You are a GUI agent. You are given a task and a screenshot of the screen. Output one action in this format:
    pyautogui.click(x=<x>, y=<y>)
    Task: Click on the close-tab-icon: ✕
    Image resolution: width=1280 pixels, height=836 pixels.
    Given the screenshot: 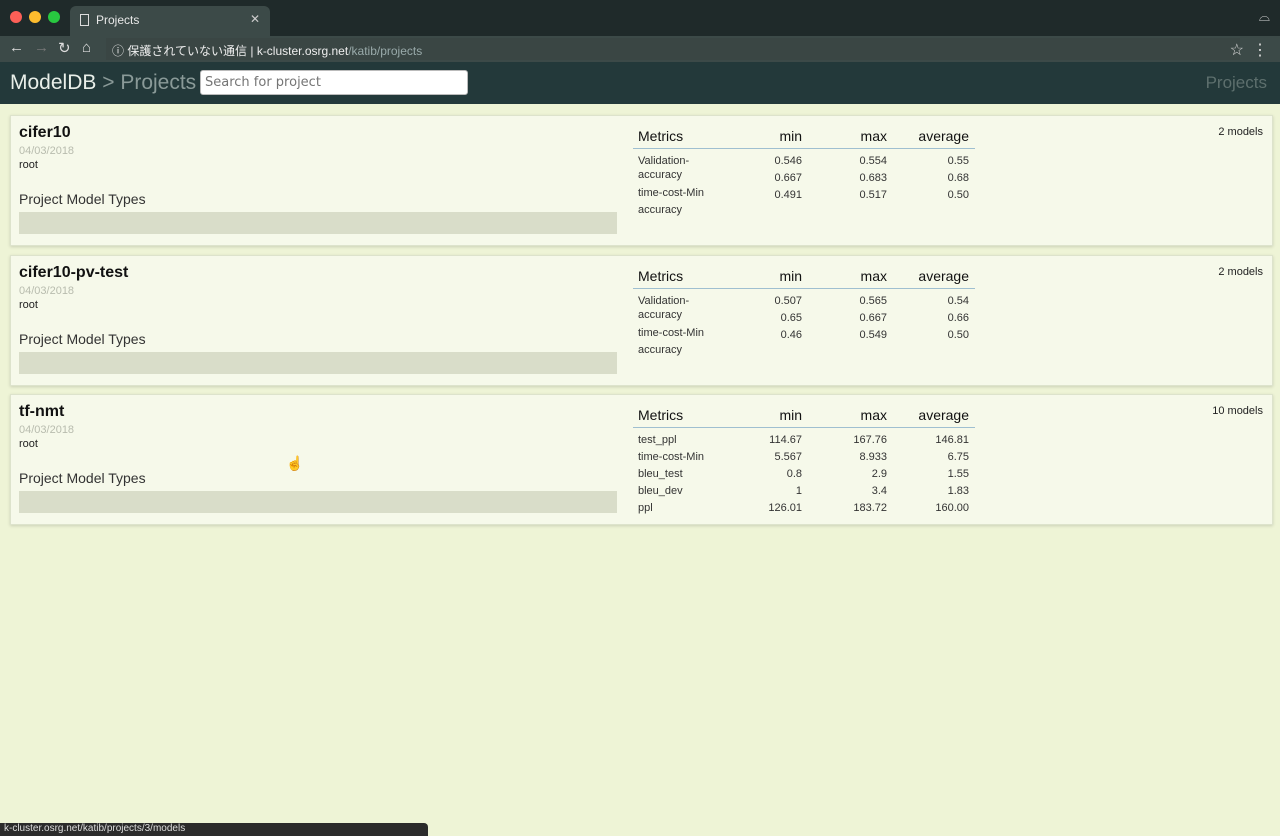 What is the action you would take?
    pyautogui.click(x=255, y=19)
    